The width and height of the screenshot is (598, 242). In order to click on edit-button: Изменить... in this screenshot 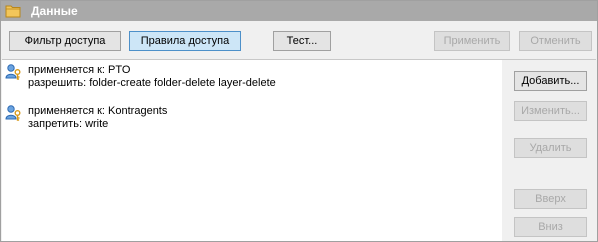, I will do `click(550, 111)`.